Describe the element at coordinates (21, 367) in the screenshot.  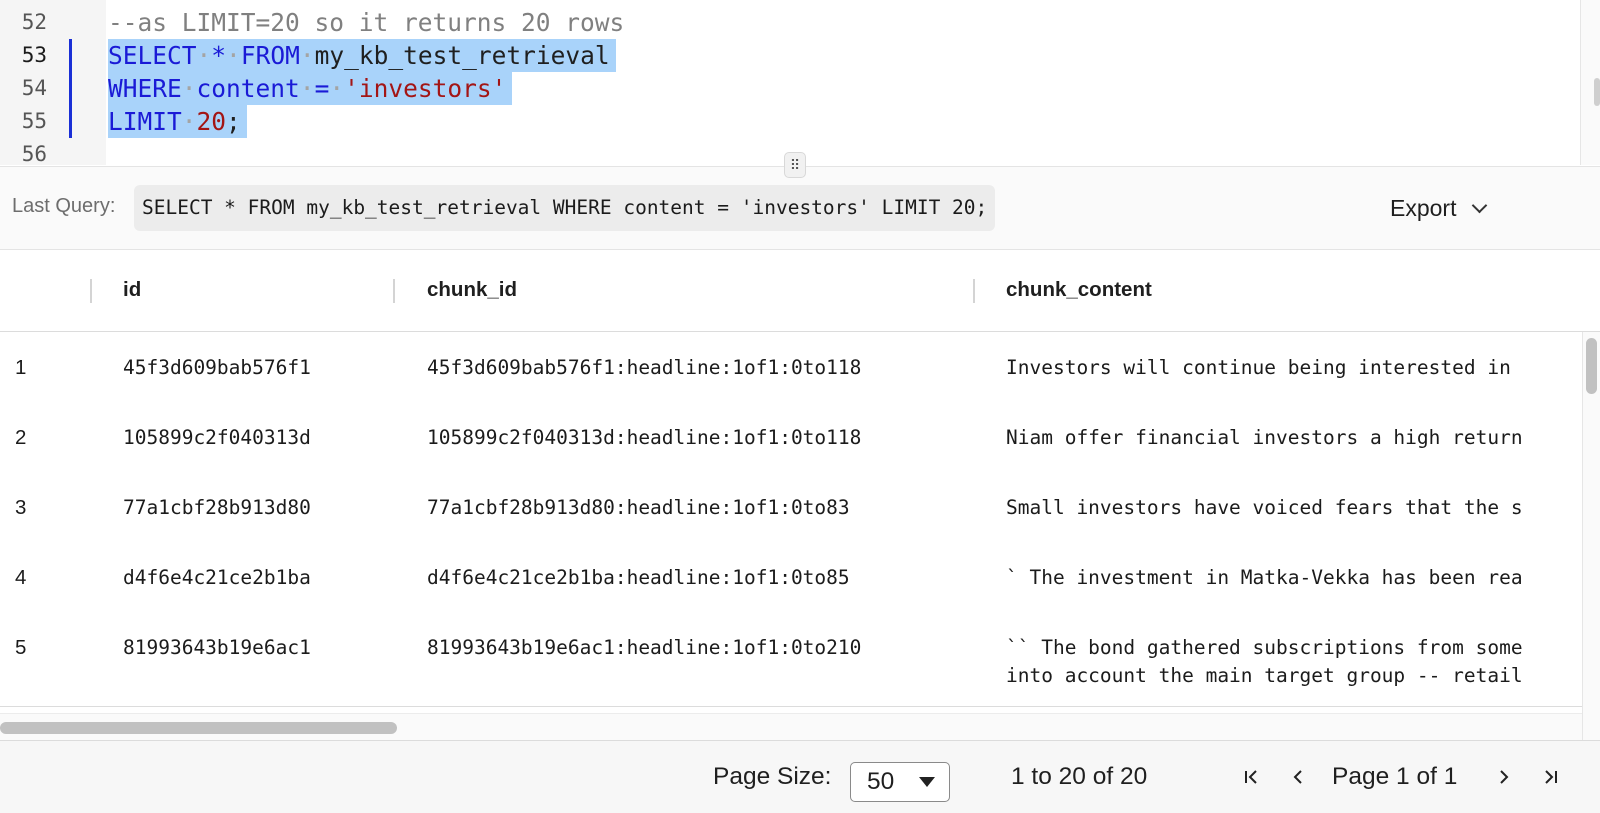
I see `row-number: 1` at that location.